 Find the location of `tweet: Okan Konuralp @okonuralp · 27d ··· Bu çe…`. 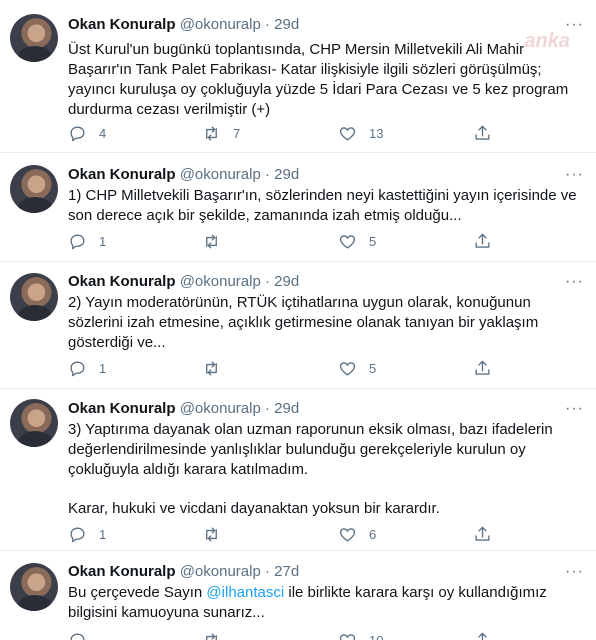

tweet: Okan Konuralp @okonuralp · 27d ··· Bu çe… is located at coordinates (298, 595).